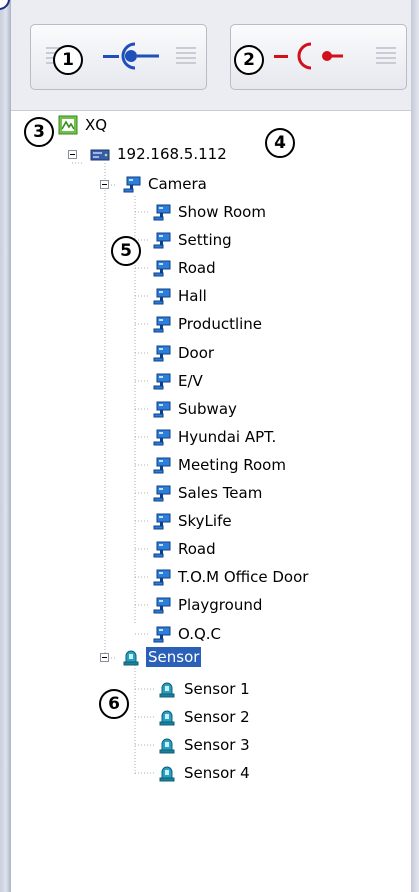 The height and width of the screenshot is (892, 419). I want to click on camera-item: Setting, so click(192, 240).